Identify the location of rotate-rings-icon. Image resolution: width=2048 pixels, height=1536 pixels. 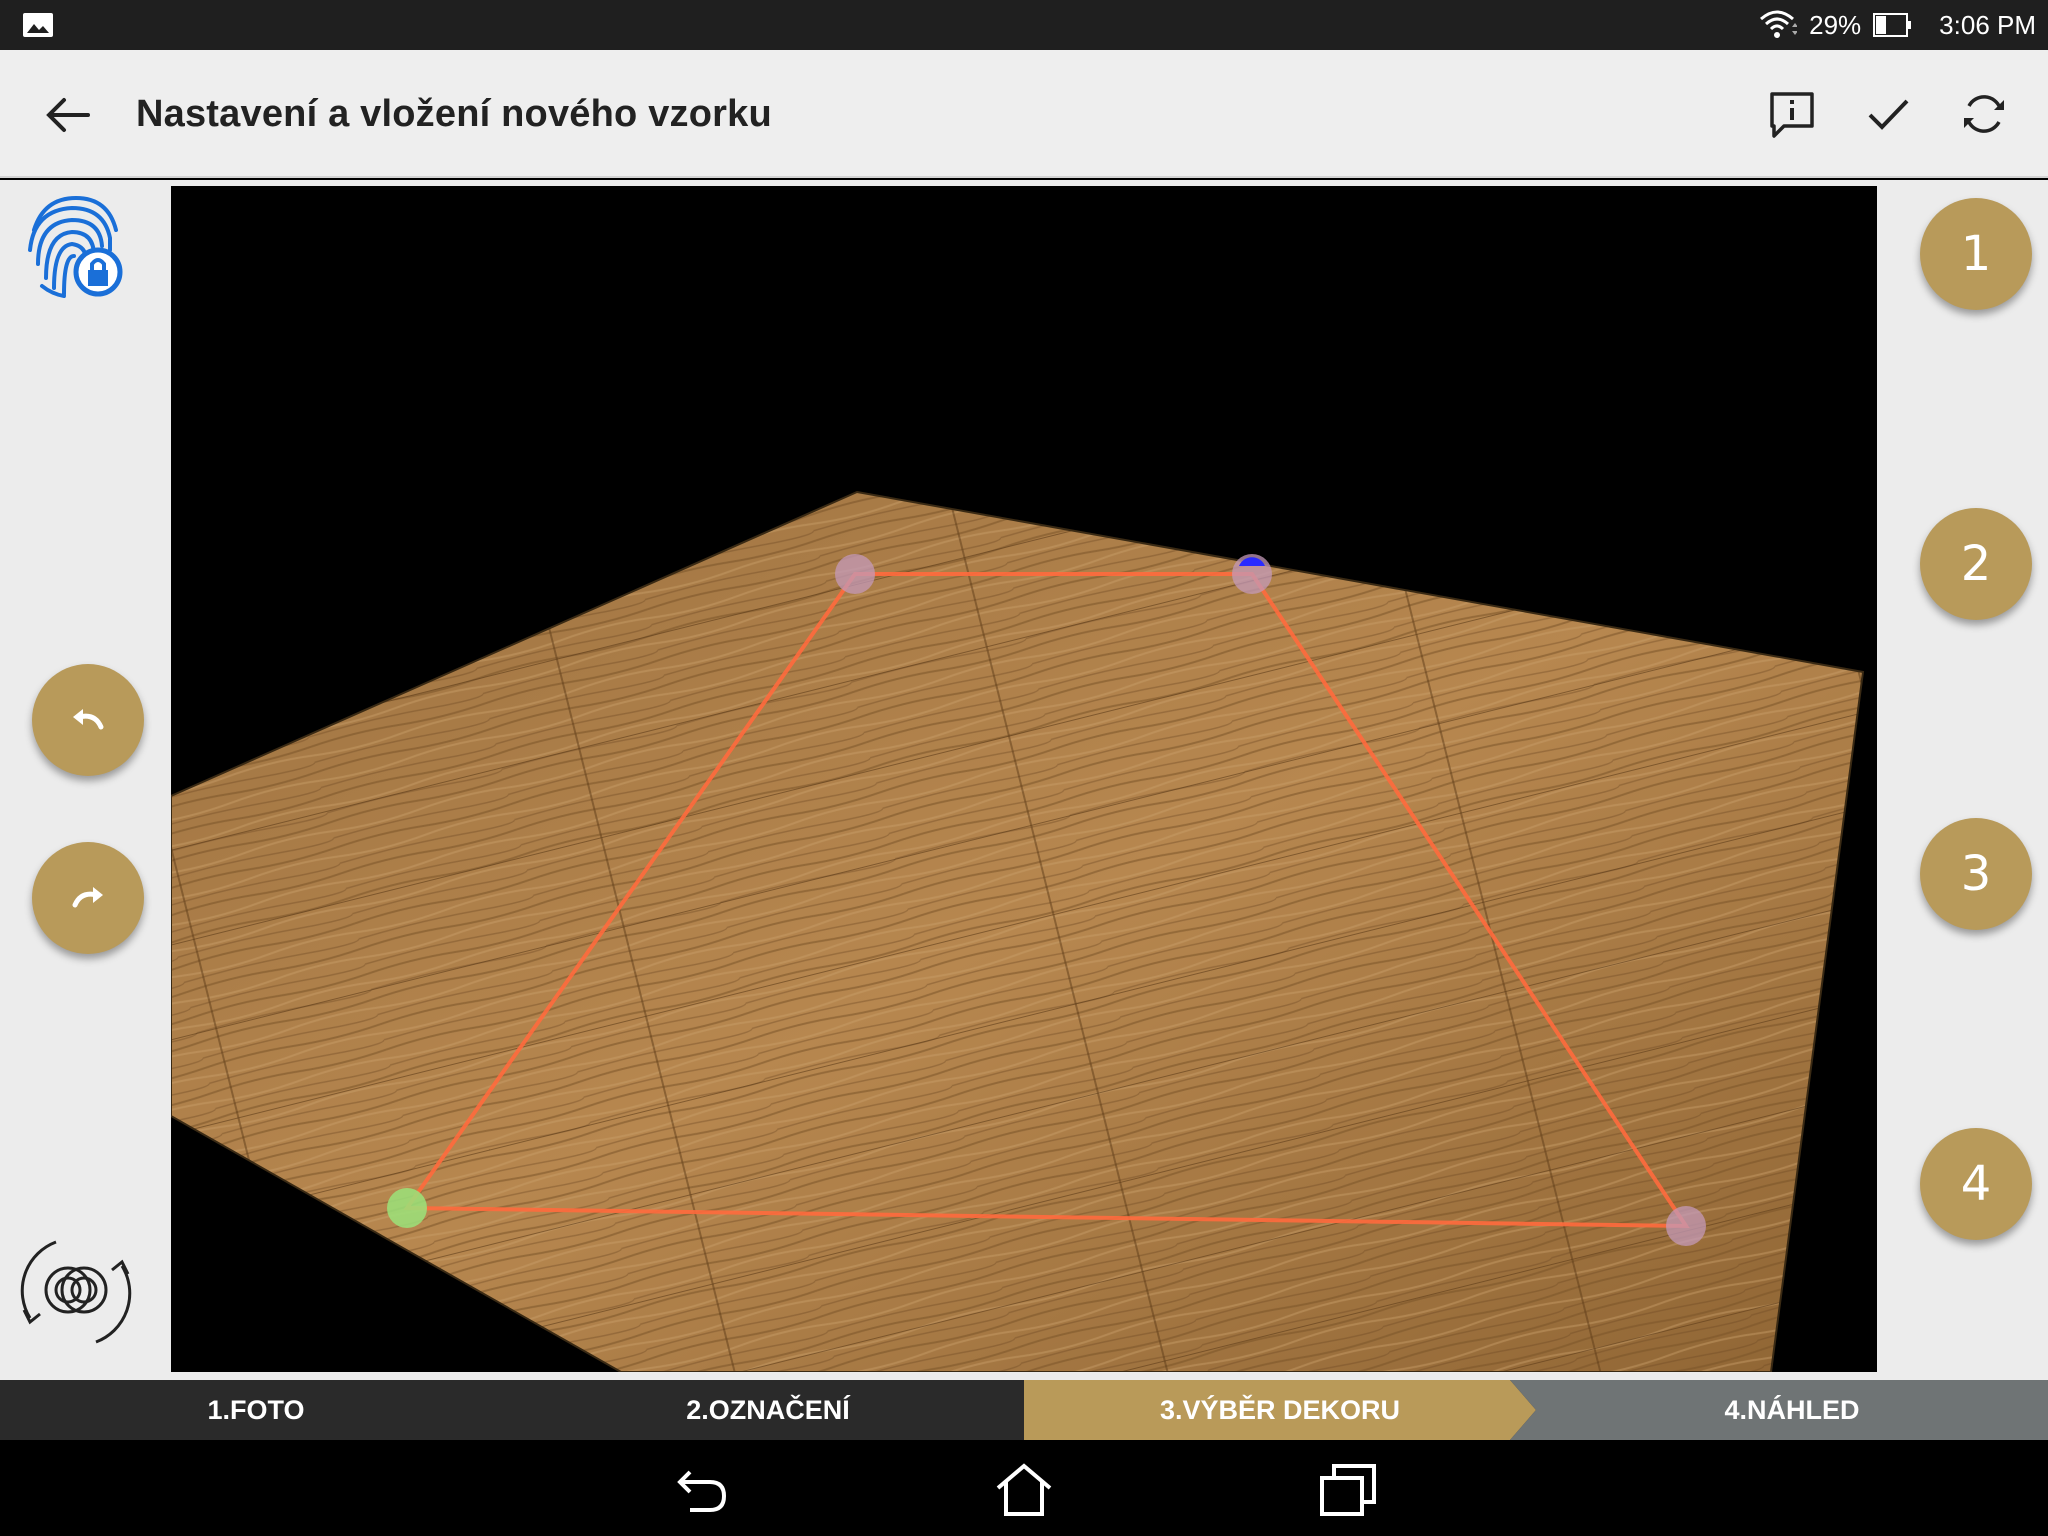
(76, 1292).